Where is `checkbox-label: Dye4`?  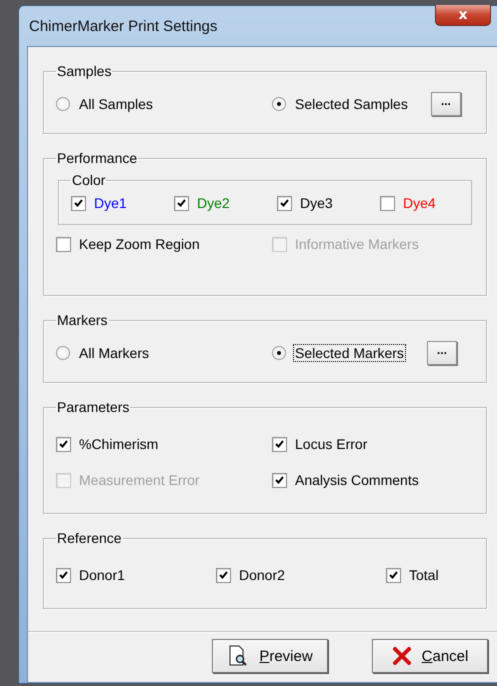
checkbox-label: Dye4 is located at coordinates (419, 203).